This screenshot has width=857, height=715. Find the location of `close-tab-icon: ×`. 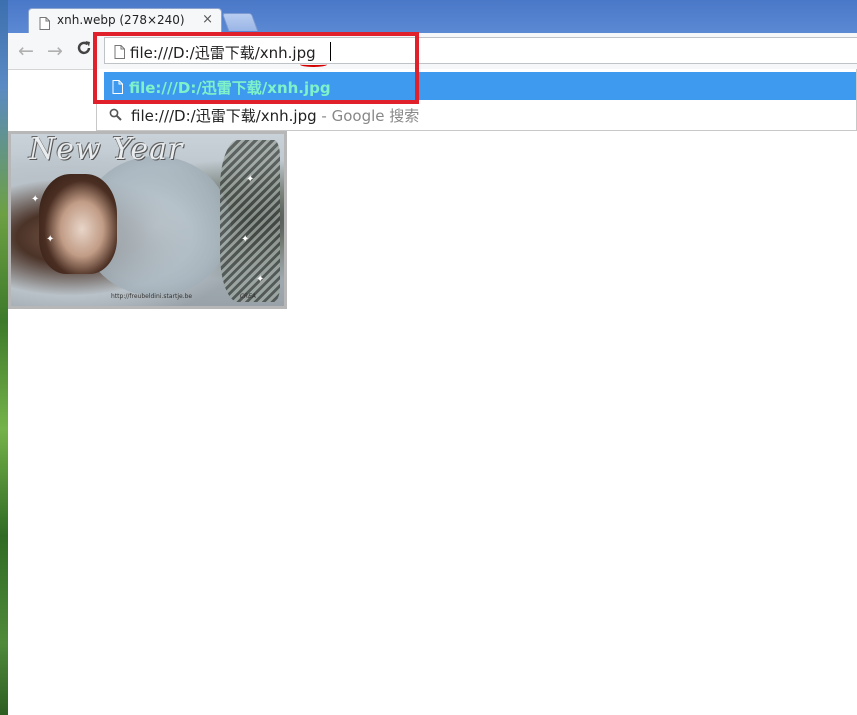

close-tab-icon: × is located at coordinates (207, 19).